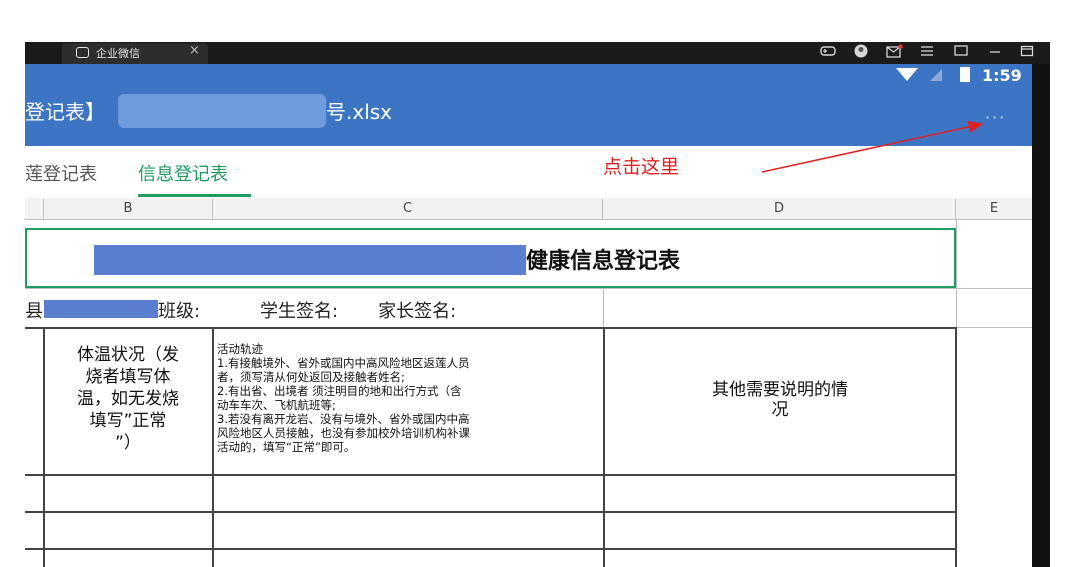 Image resolution: width=1080 pixels, height=567 pixels. Describe the element at coordinates (118, 53) in the screenshot. I see `tab-title: 企业微信` at that location.